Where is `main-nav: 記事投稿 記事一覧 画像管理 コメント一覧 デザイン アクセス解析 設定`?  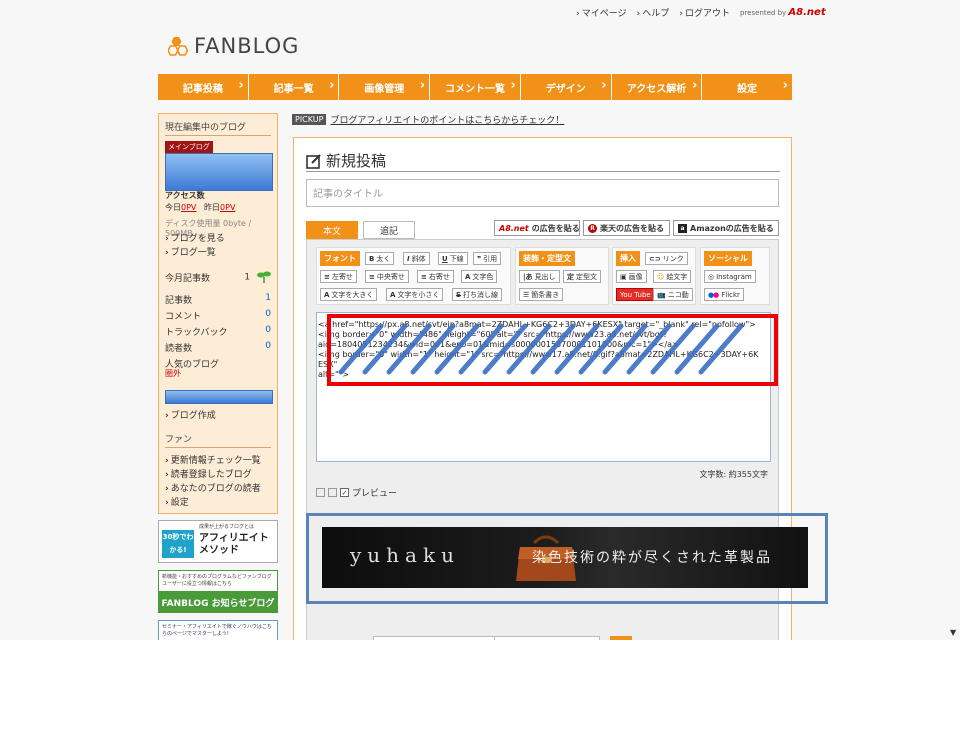
main-nav: 記事投稿 記事一覧 画像管理 コメント一覧 デザイン アクセス解析 設定 is located at coordinates (475, 87).